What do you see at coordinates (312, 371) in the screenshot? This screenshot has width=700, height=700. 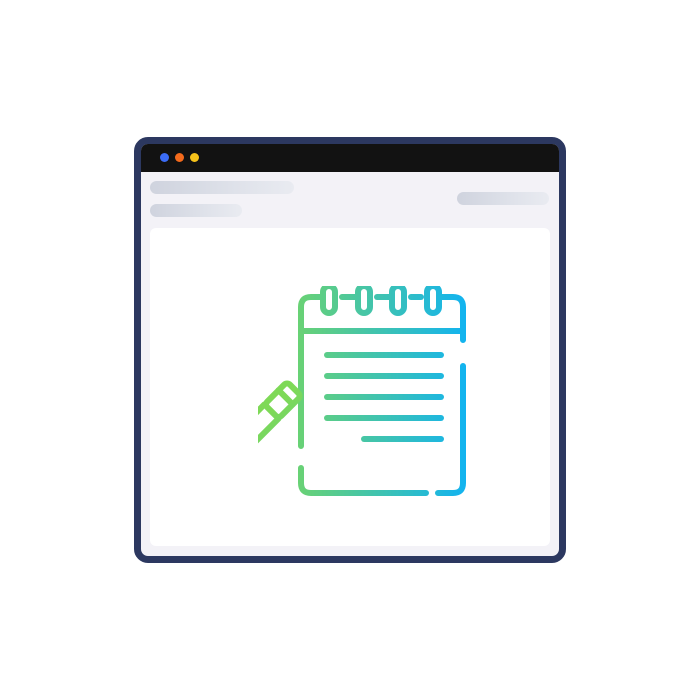 I see `notepad-outline` at bounding box center [312, 371].